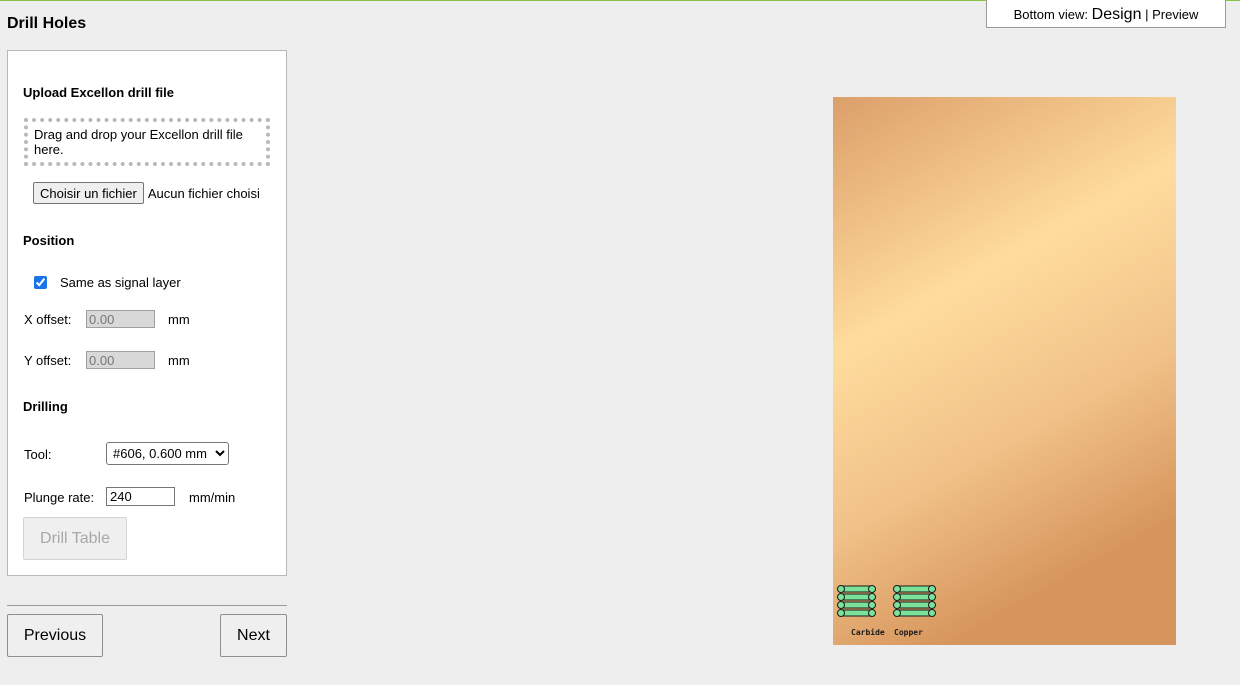 This screenshot has height=685, width=1240. I want to click on same-as-signal-label: Same as signal layer, so click(120, 282).